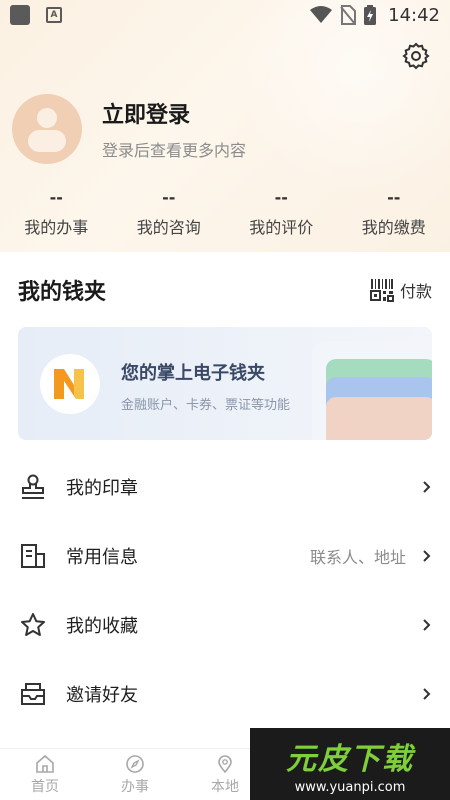  I want to click on stat-my-reviews: -- 我的评价, so click(281, 213).